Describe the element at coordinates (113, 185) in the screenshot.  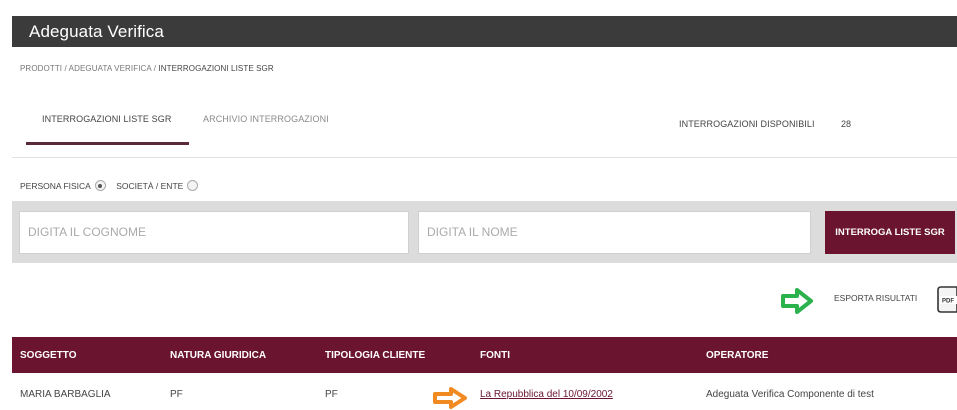
I see `subject-type-selector: PERSONA FISICA SOCIETÀ / ENTE` at that location.